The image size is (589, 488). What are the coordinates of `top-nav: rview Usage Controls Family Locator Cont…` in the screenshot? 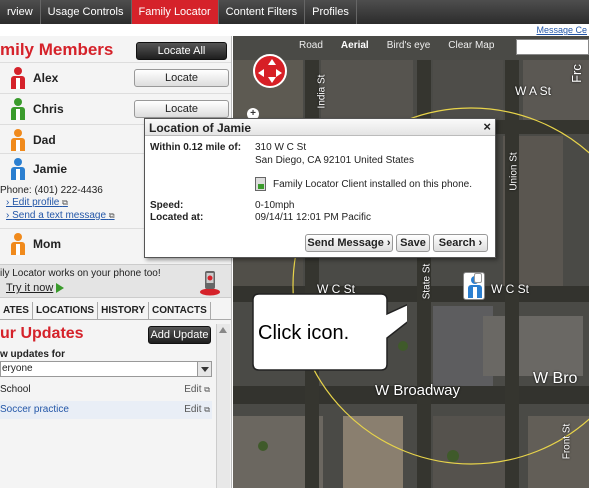 It's located at (294, 12).